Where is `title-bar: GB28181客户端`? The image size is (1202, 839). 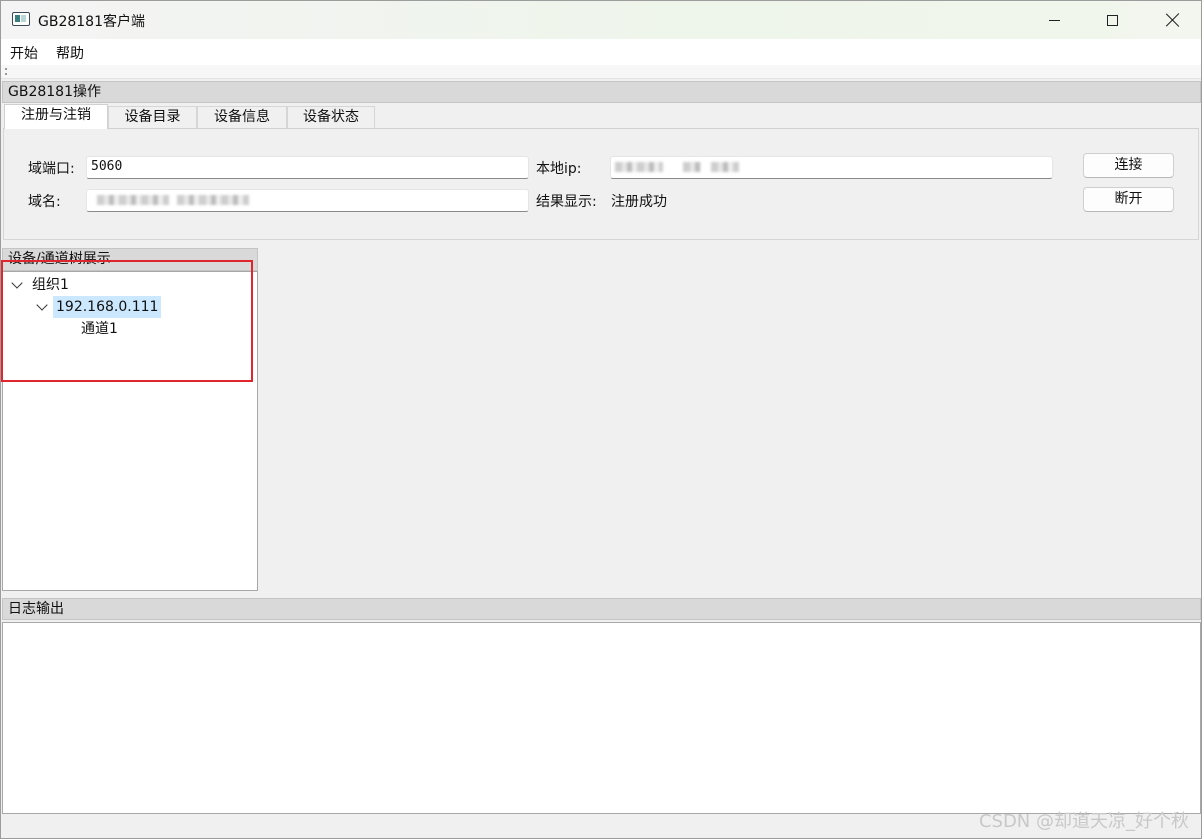
title-bar: GB28181客户端 is located at coordinates (601, 20).